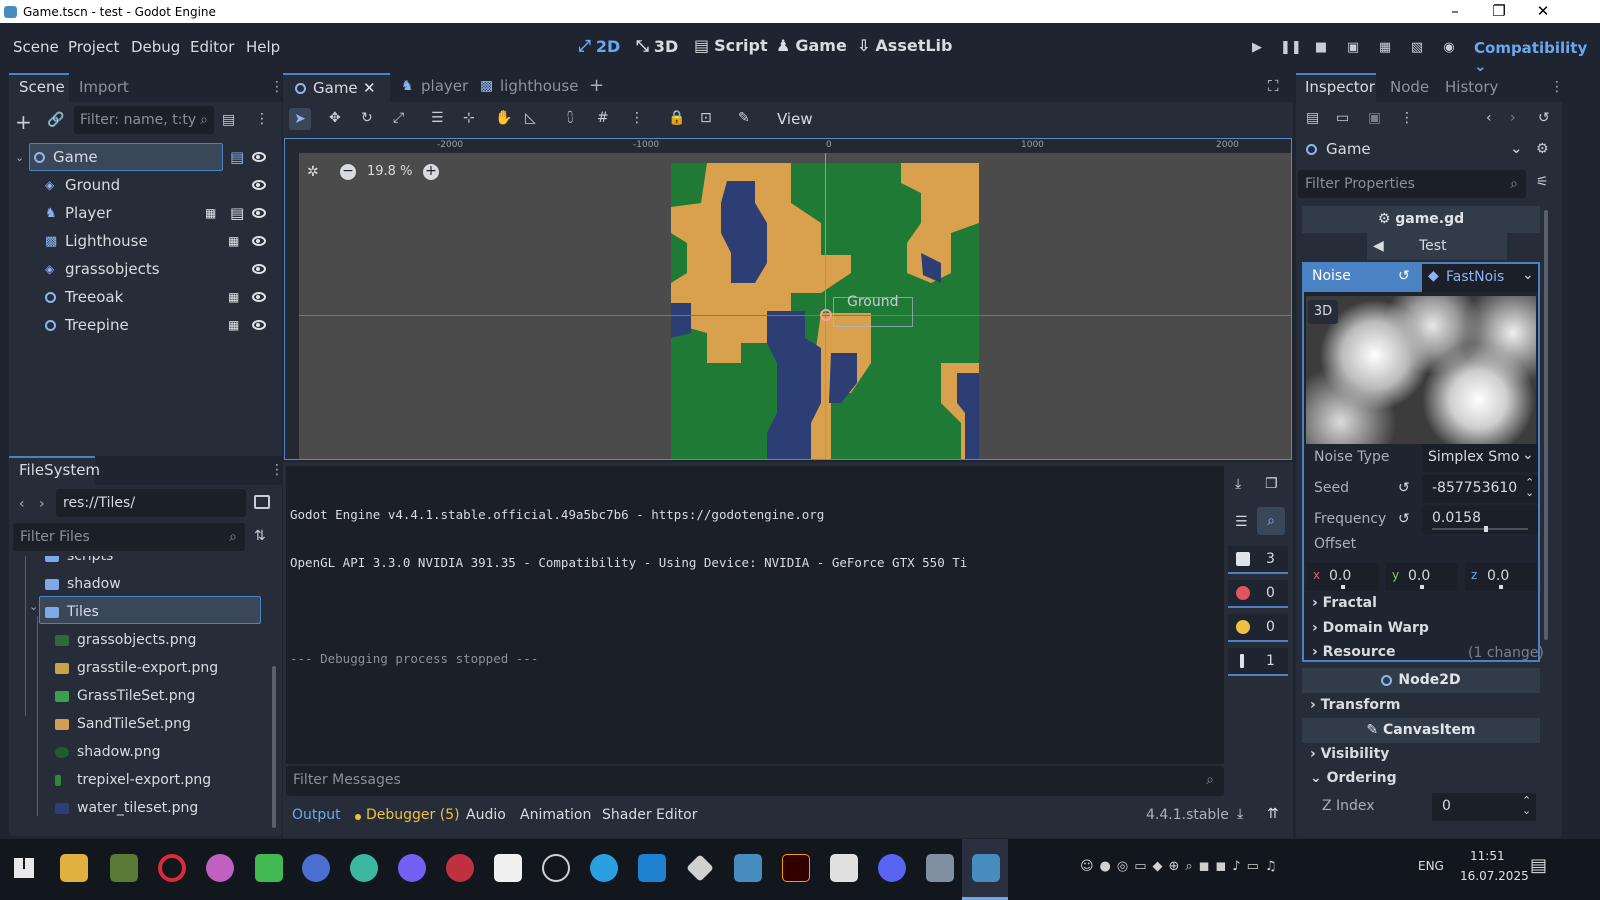  I want to click on ruler-tool-icon: ◺, so click(530, 118).